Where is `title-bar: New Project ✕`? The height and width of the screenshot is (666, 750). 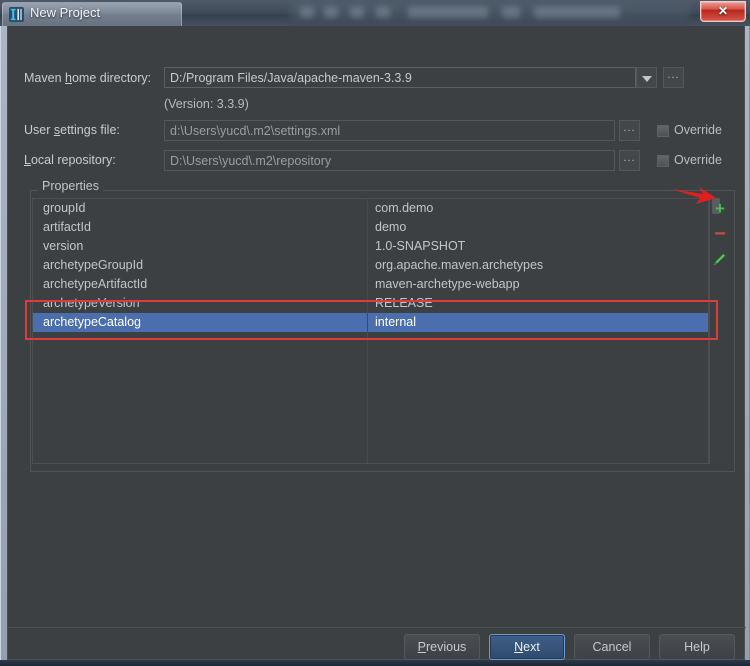 title-bar: New Project ✕ is located at coordinates (375, 14).